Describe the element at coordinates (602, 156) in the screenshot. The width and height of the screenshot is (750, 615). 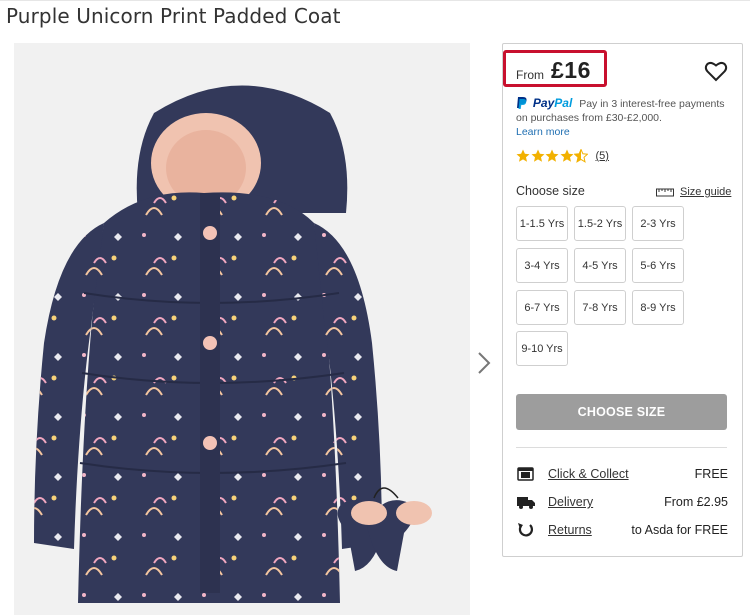
I see `review-count: (5)` at that location.